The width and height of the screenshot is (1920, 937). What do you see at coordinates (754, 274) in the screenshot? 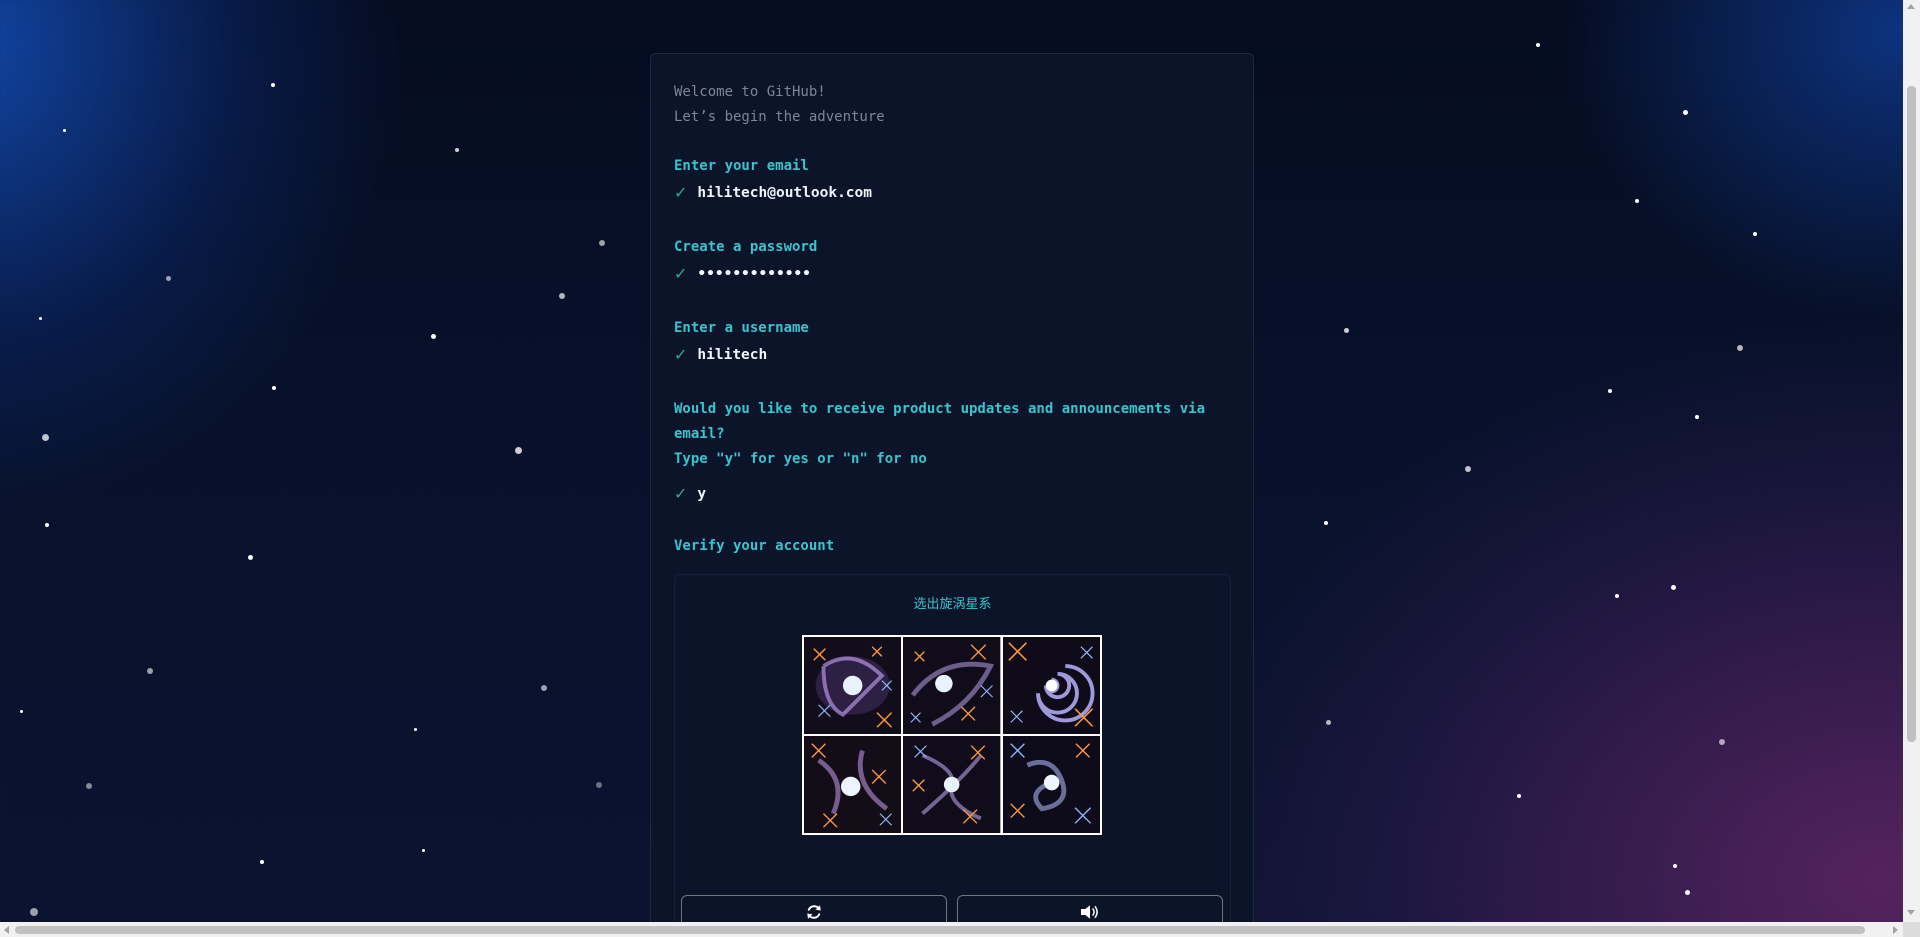
I see `password-value: •••••••••••••` at bounding box center [754, 274].